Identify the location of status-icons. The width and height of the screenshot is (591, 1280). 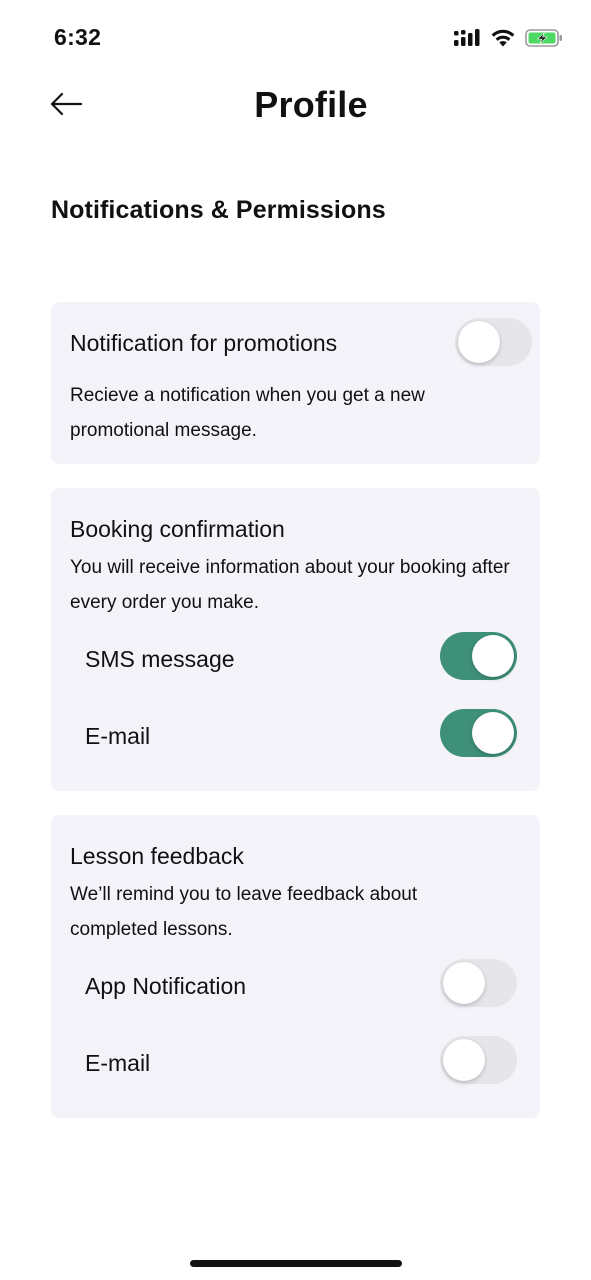
(508, 38).